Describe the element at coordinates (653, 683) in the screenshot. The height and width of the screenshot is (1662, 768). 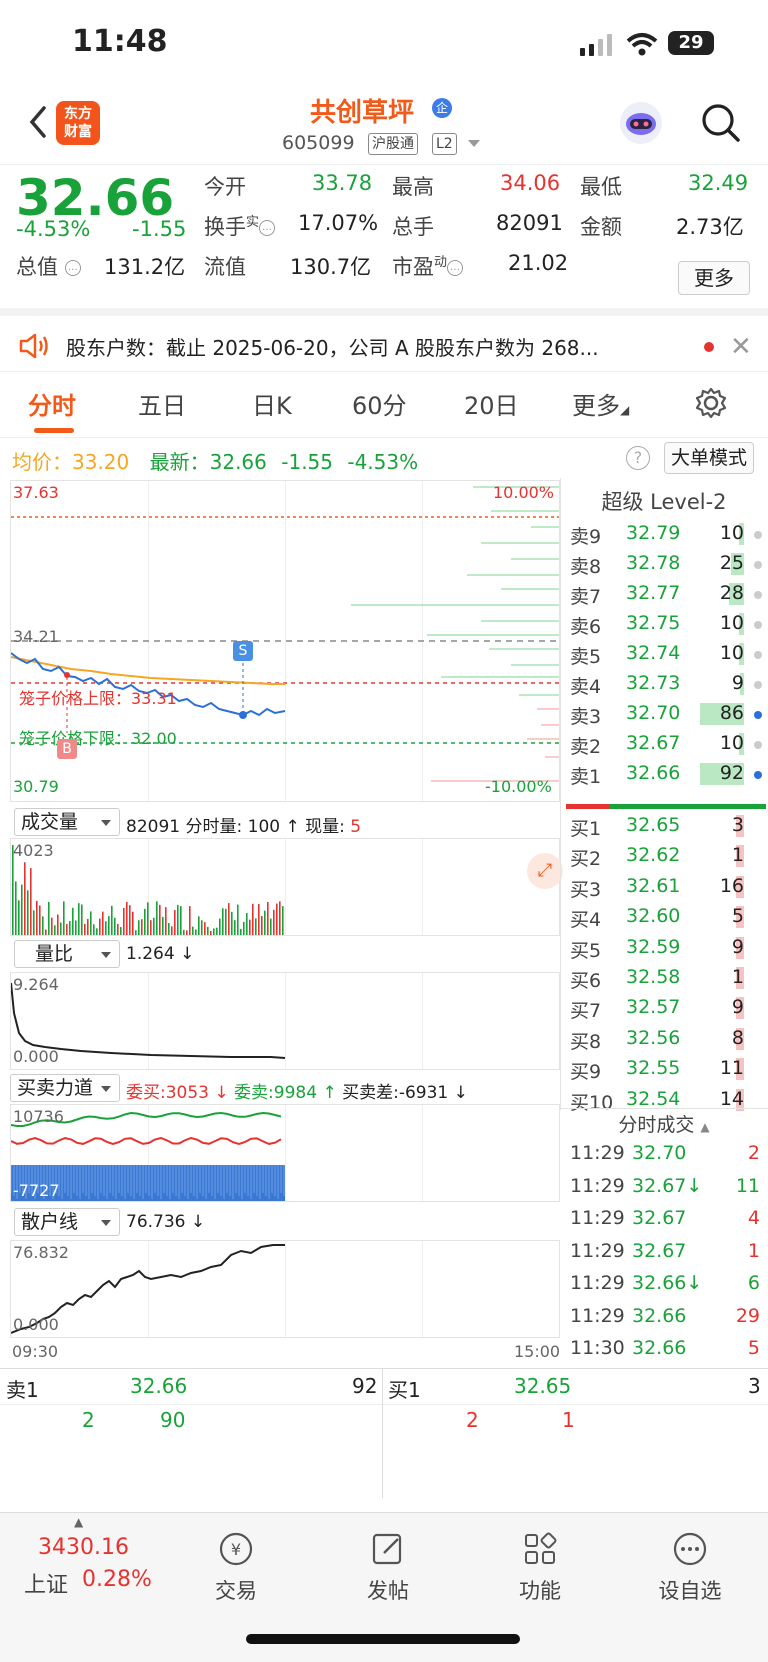
I see `ask-price: 32.73` at that location.